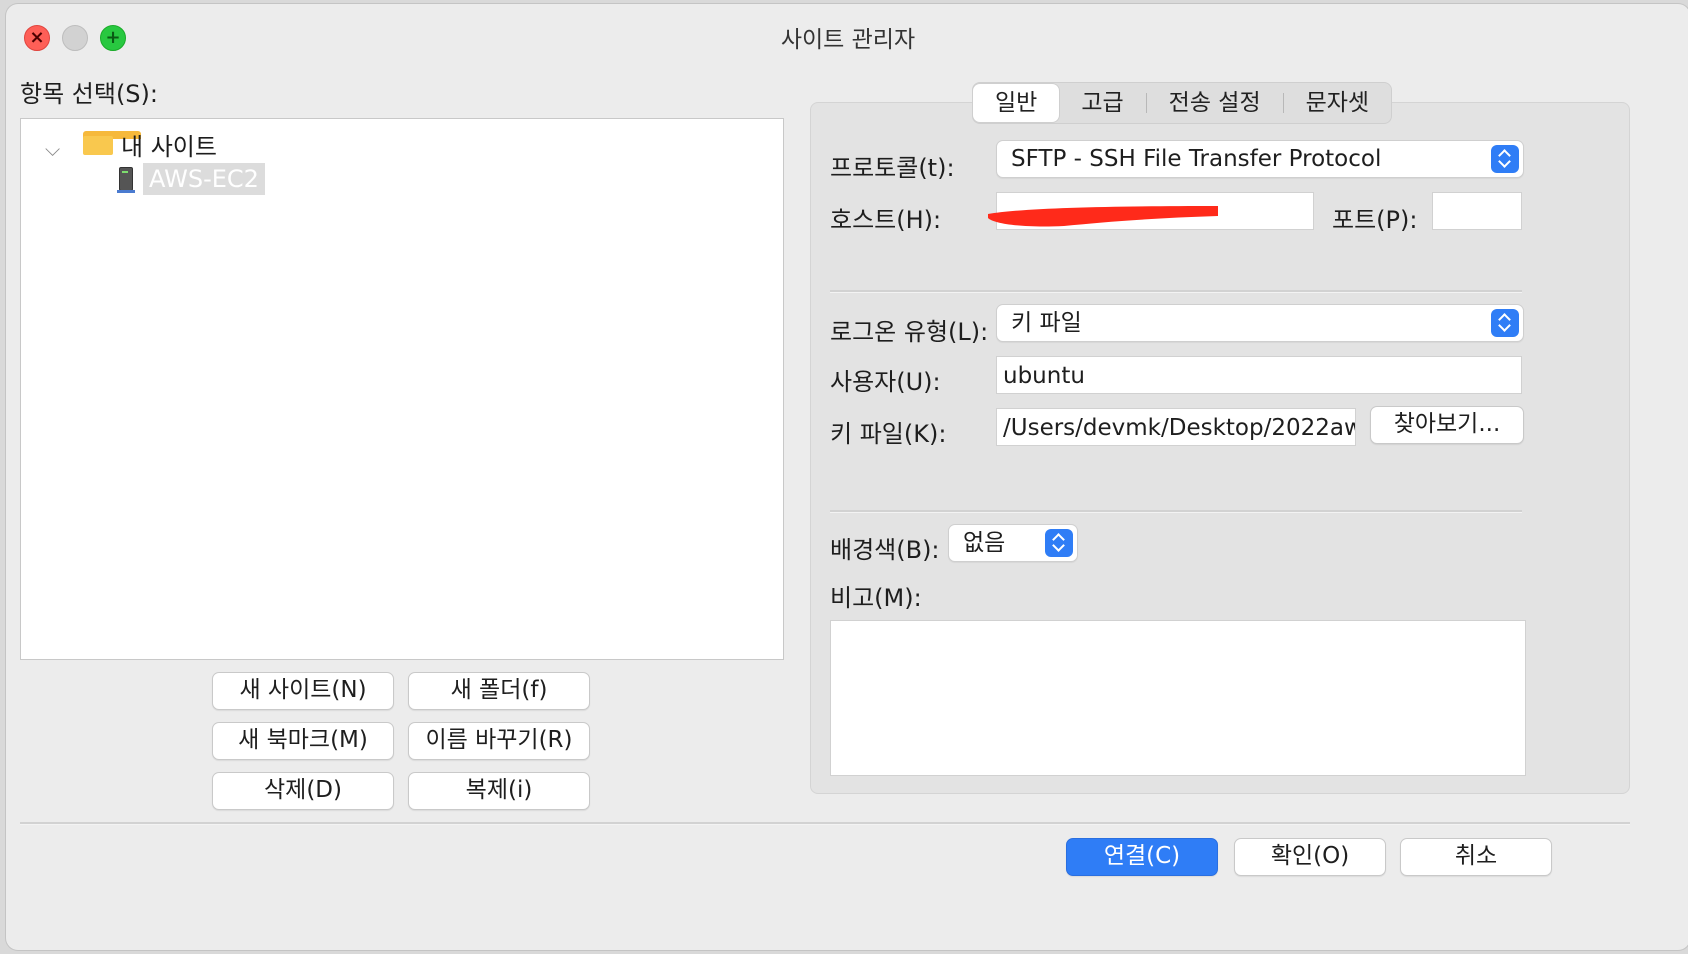  Describe the element at coordinates (499, 791) in the screenshot. I see `duplicate-button: 복제(i)` at that location.